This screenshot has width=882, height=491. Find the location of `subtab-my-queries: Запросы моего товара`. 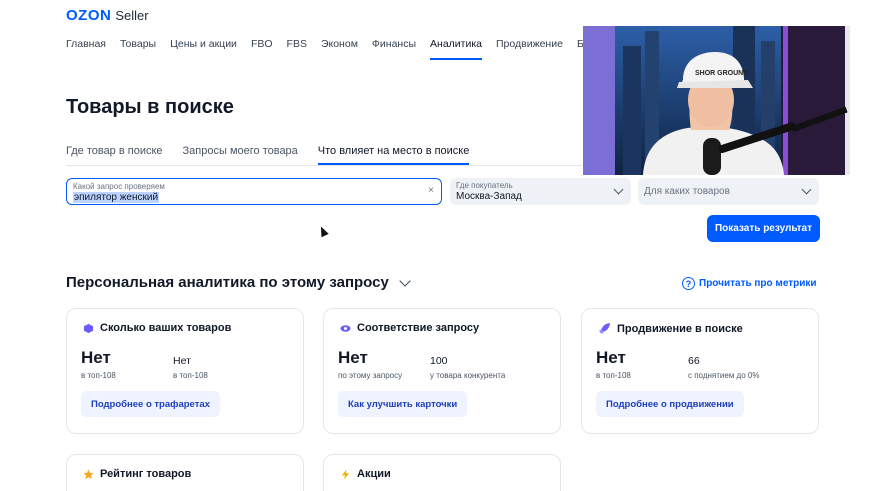

subtab-my-queries: Запросы моего товара is located at coordinates (240, 155).